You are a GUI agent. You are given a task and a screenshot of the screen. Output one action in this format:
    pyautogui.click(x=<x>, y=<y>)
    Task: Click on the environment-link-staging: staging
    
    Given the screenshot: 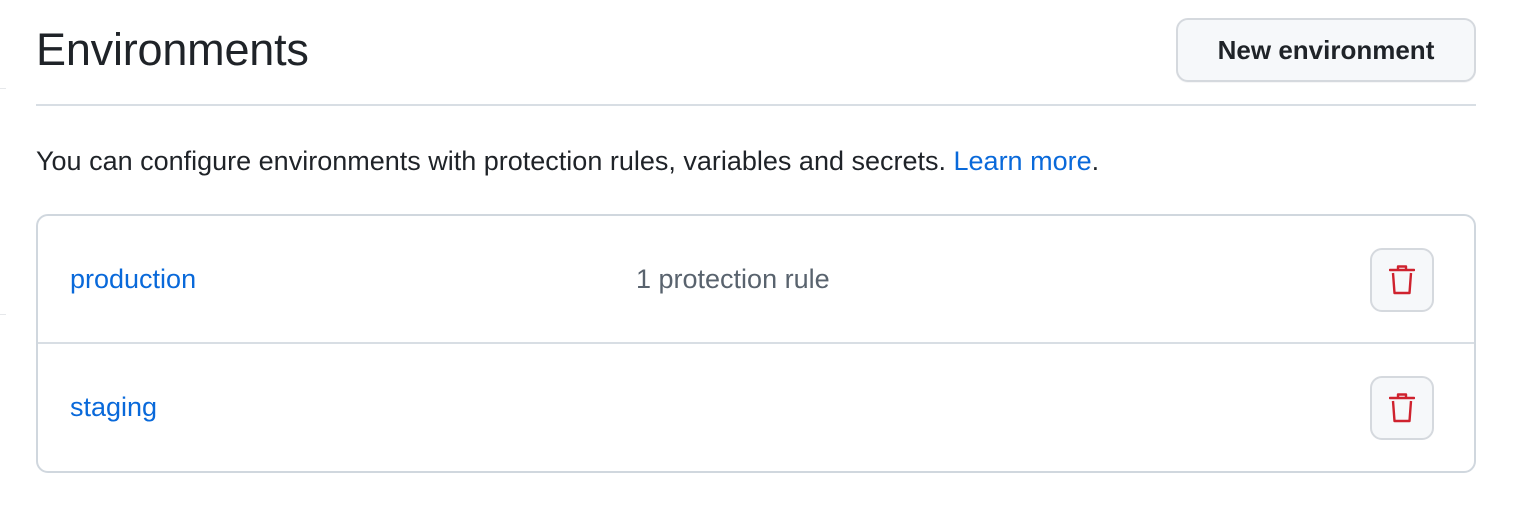 What is the action you would take?
    pyautogui.click(x=113, y=407)
    